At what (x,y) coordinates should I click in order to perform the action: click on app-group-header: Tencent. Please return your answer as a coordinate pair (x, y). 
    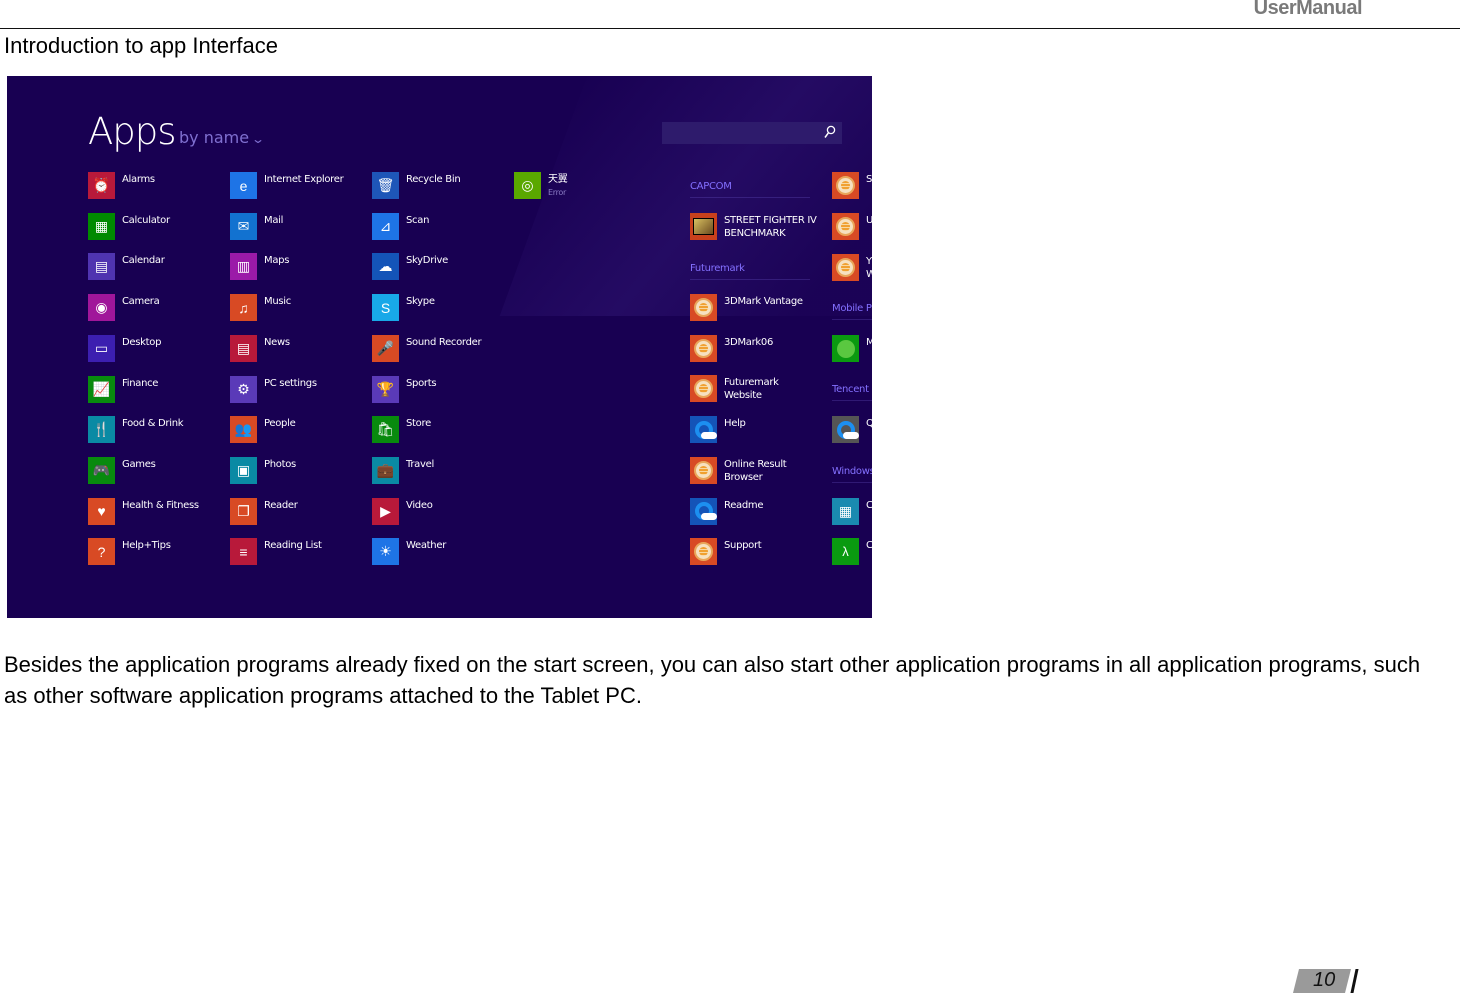
    Looking at the image, I should click on (850, 389).